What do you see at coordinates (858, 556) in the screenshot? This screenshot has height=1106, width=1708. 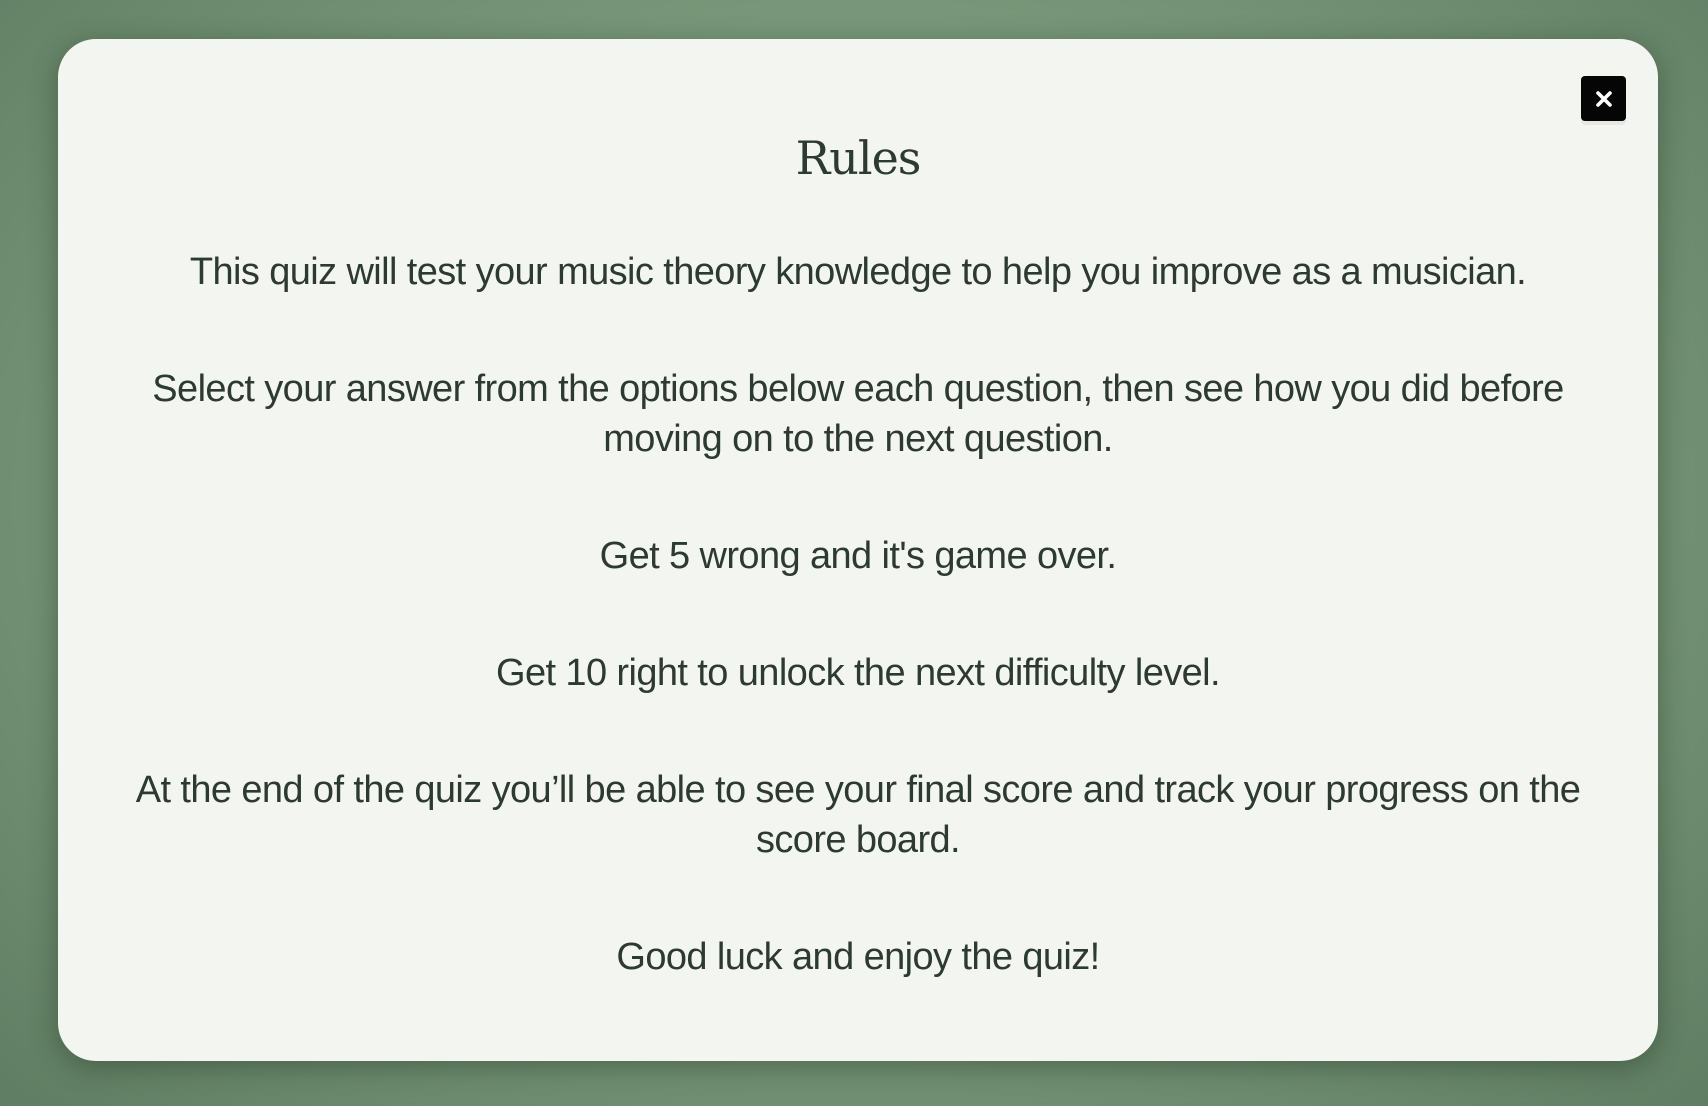 I see `rule-game-over: Get 5 wrong and it's game over.` at bounding box center [858, 556].